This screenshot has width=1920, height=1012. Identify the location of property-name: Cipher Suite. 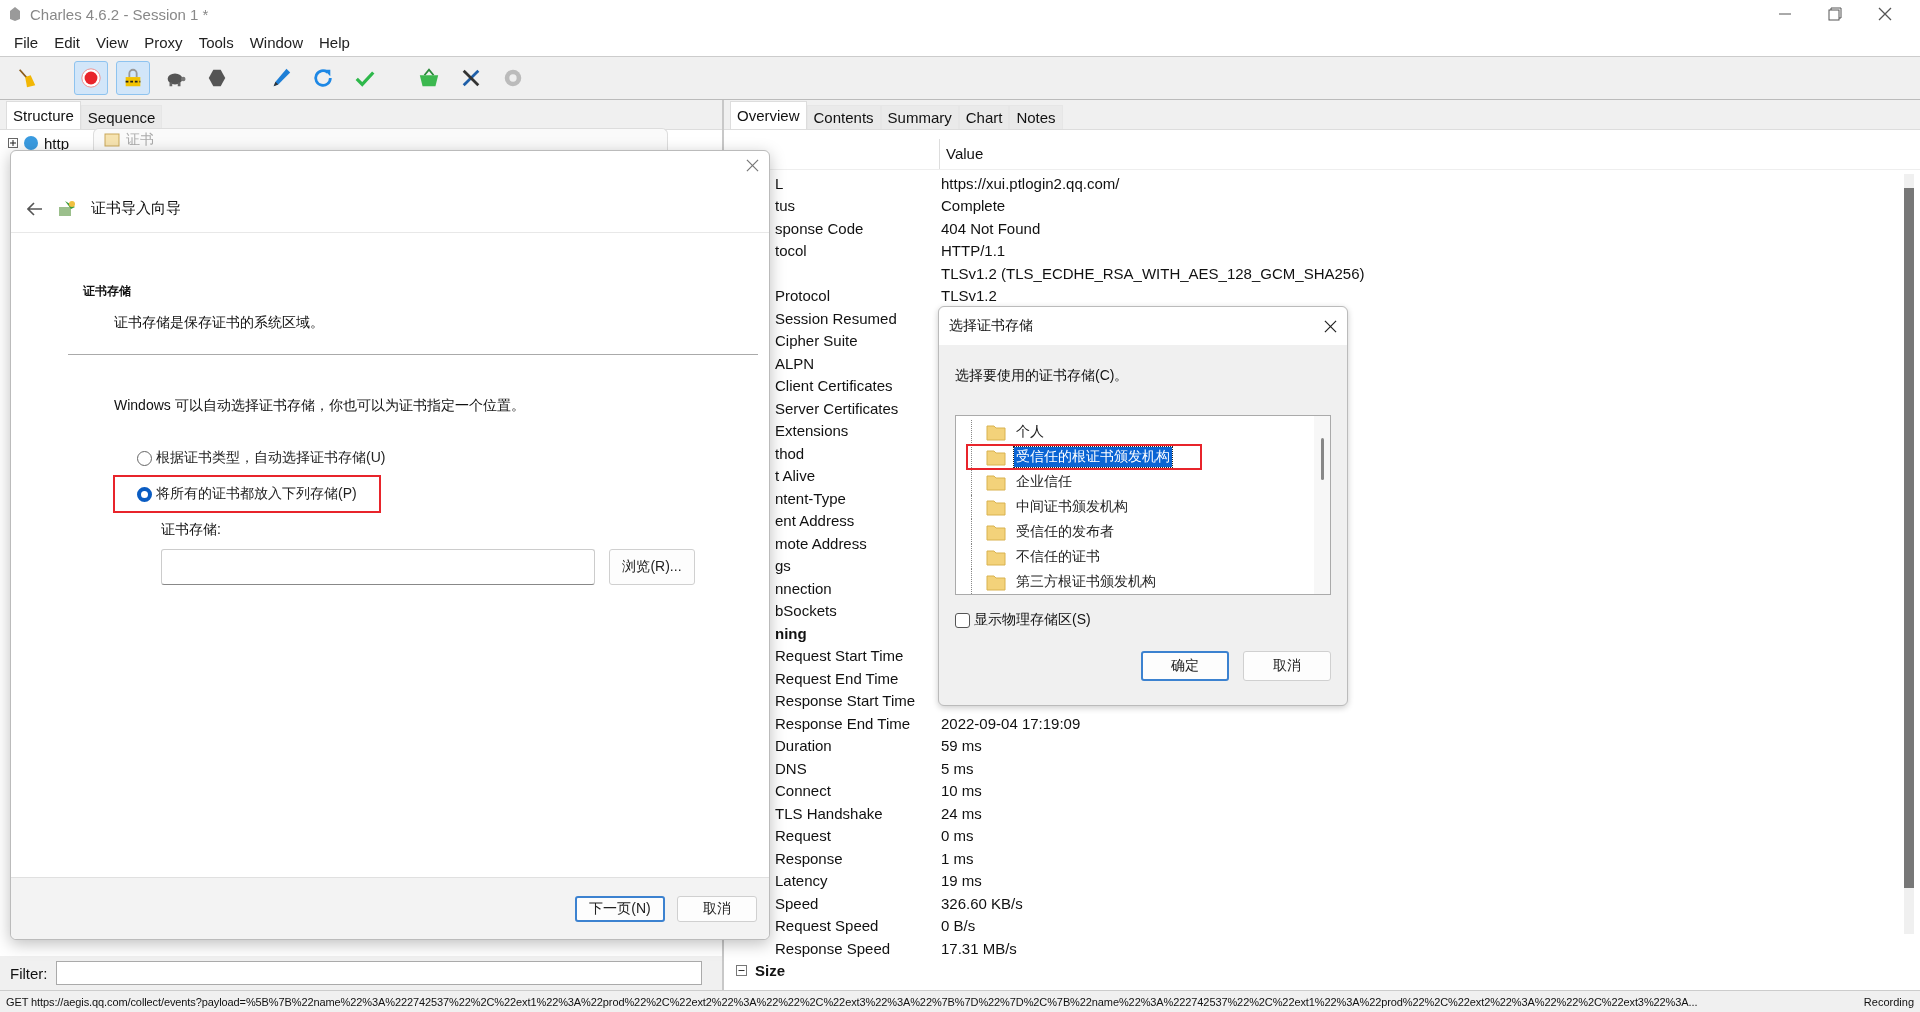
(816, 341).